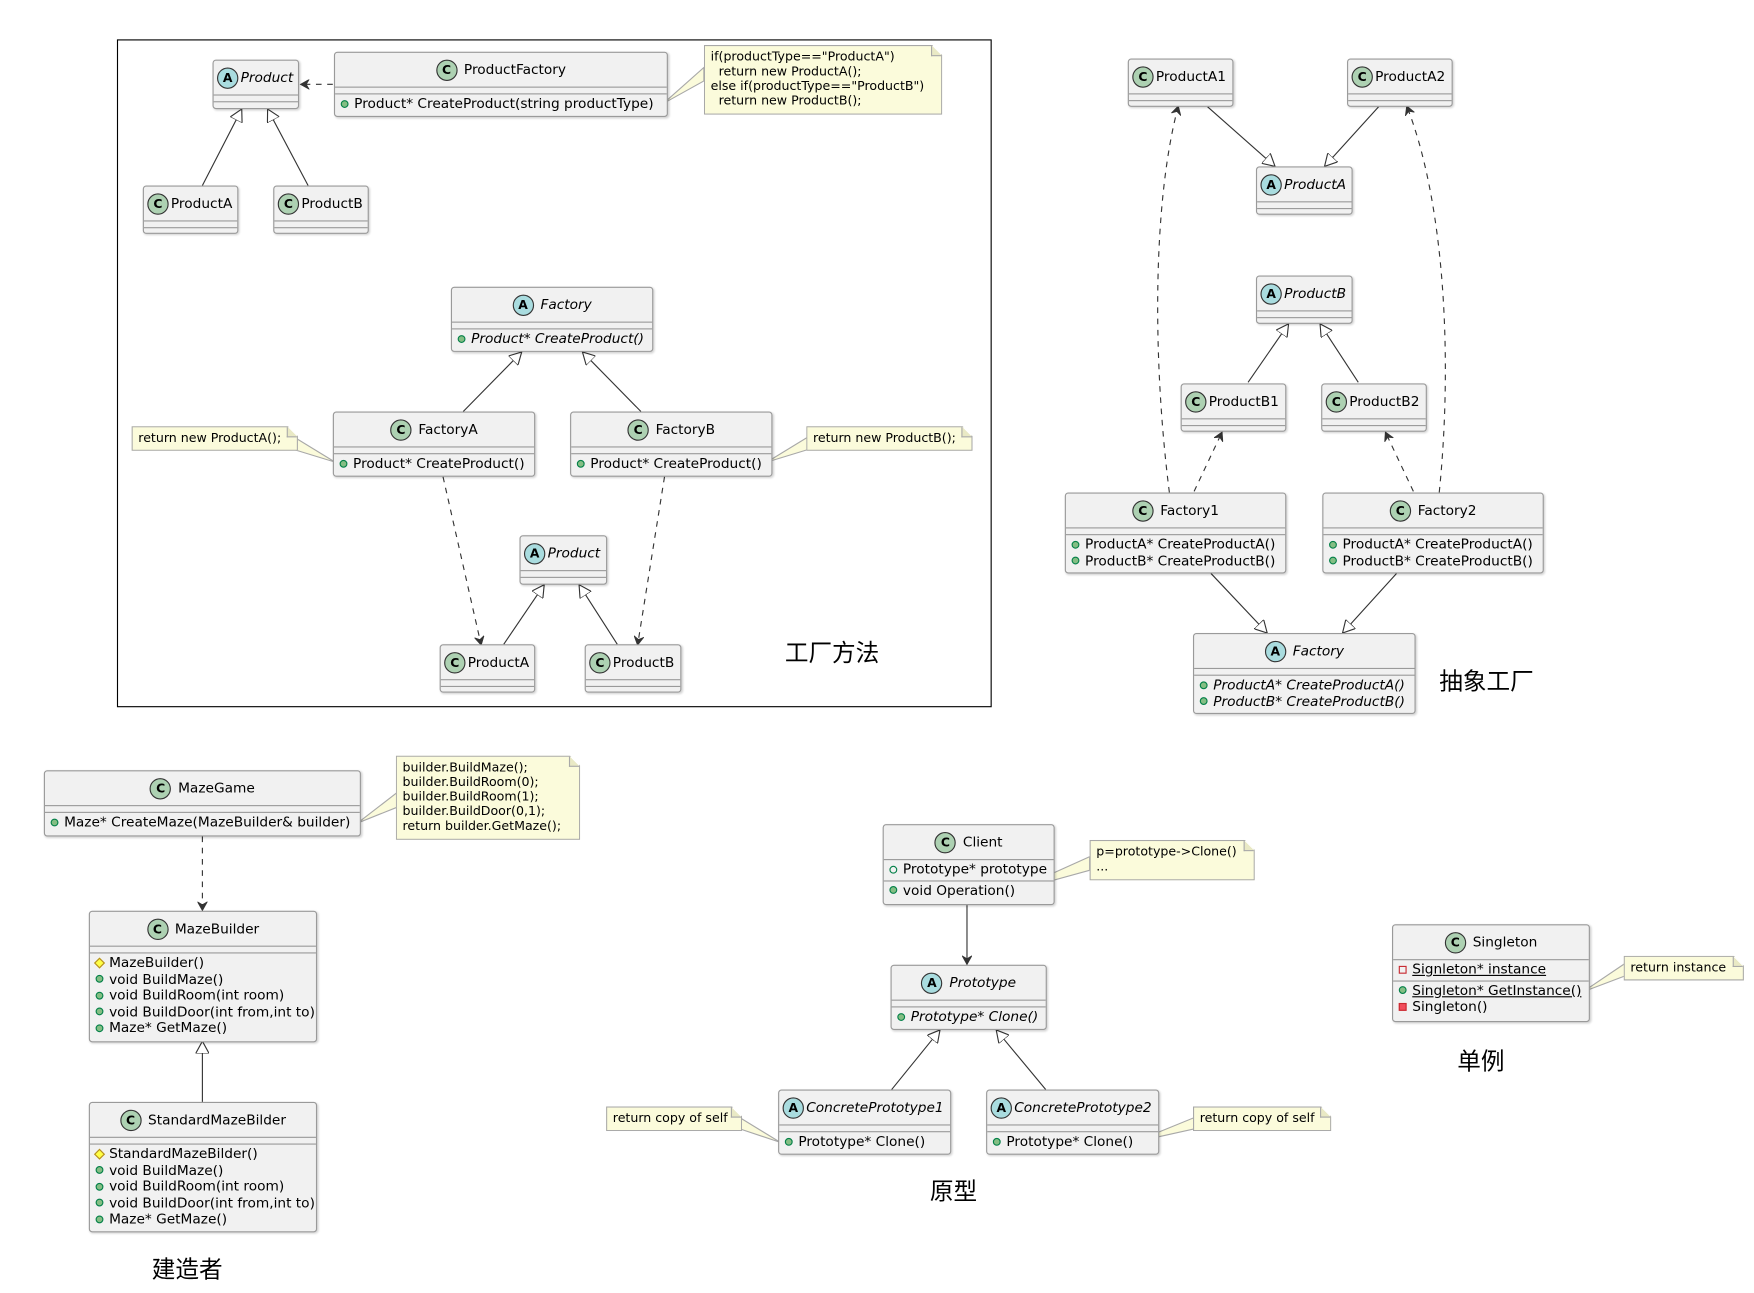 This screenshot has height=1293, width=1754. What do you see at coordinates (1315, 184) in the screenshot?
I see `class-name: ProductA` at bounding box center [1315, 184].